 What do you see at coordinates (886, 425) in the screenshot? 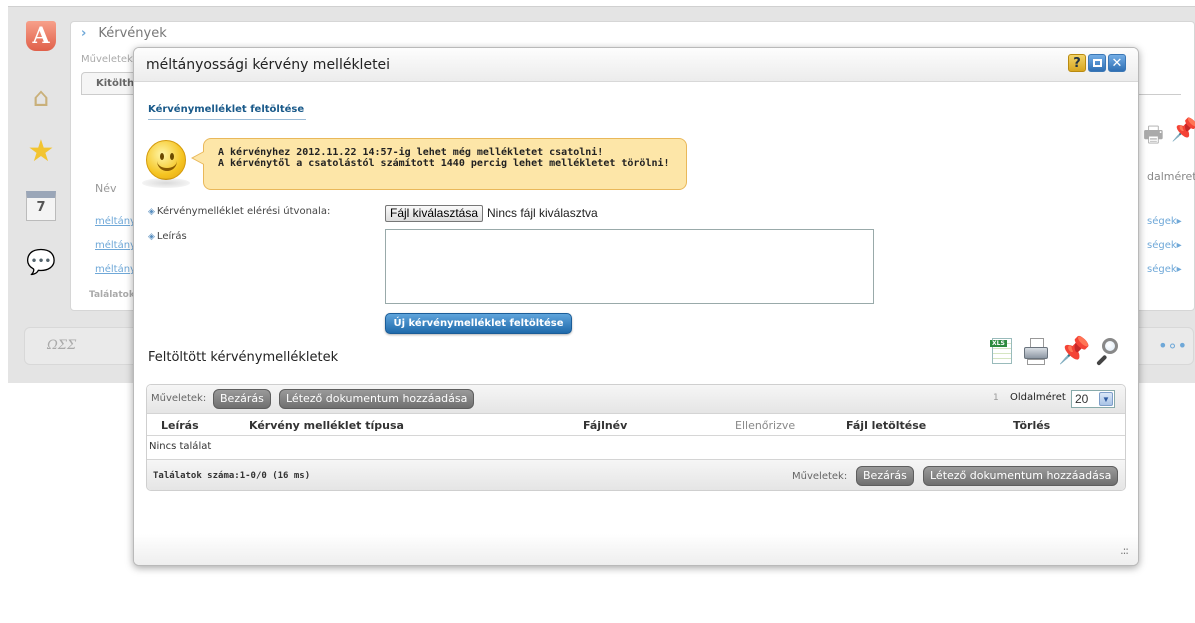
I see `col-header-file-download: Fájl letöltése` at bounding box center [886, 425].